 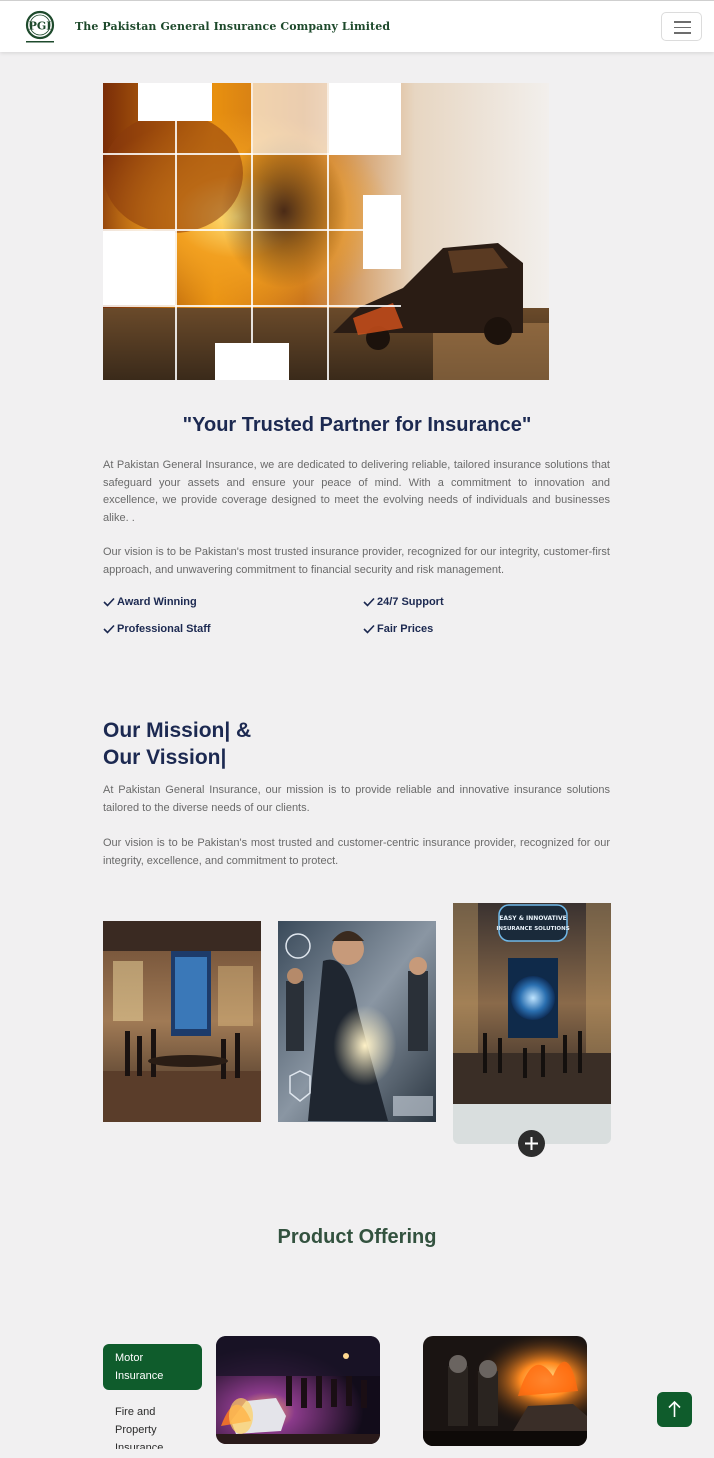 What do you see at coordinates (152, 1367) in the screenshot?
I see `tab-motor-insurance: Motor Insurance` at bounding box center [152, 1367].